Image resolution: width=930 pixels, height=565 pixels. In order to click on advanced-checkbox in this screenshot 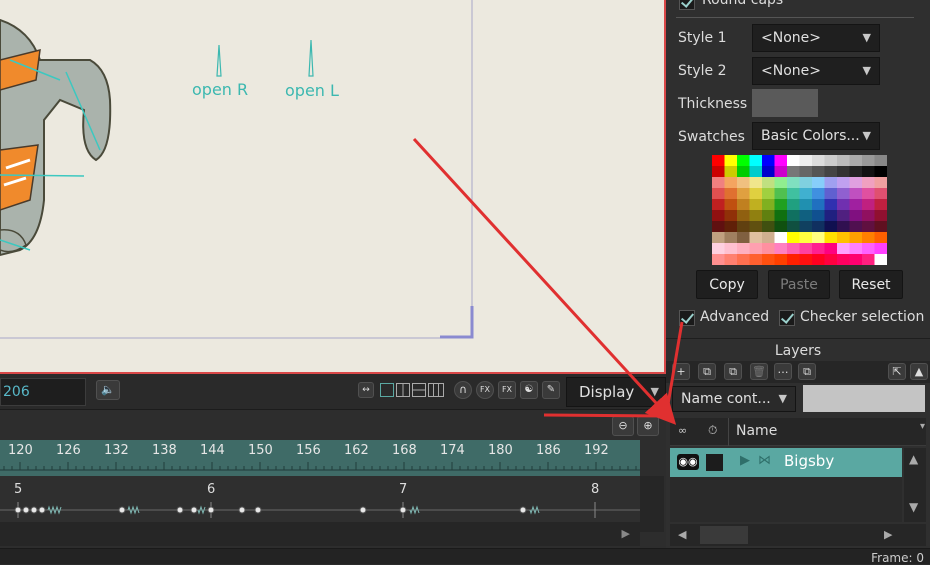, I will do `click(687, 318)`.